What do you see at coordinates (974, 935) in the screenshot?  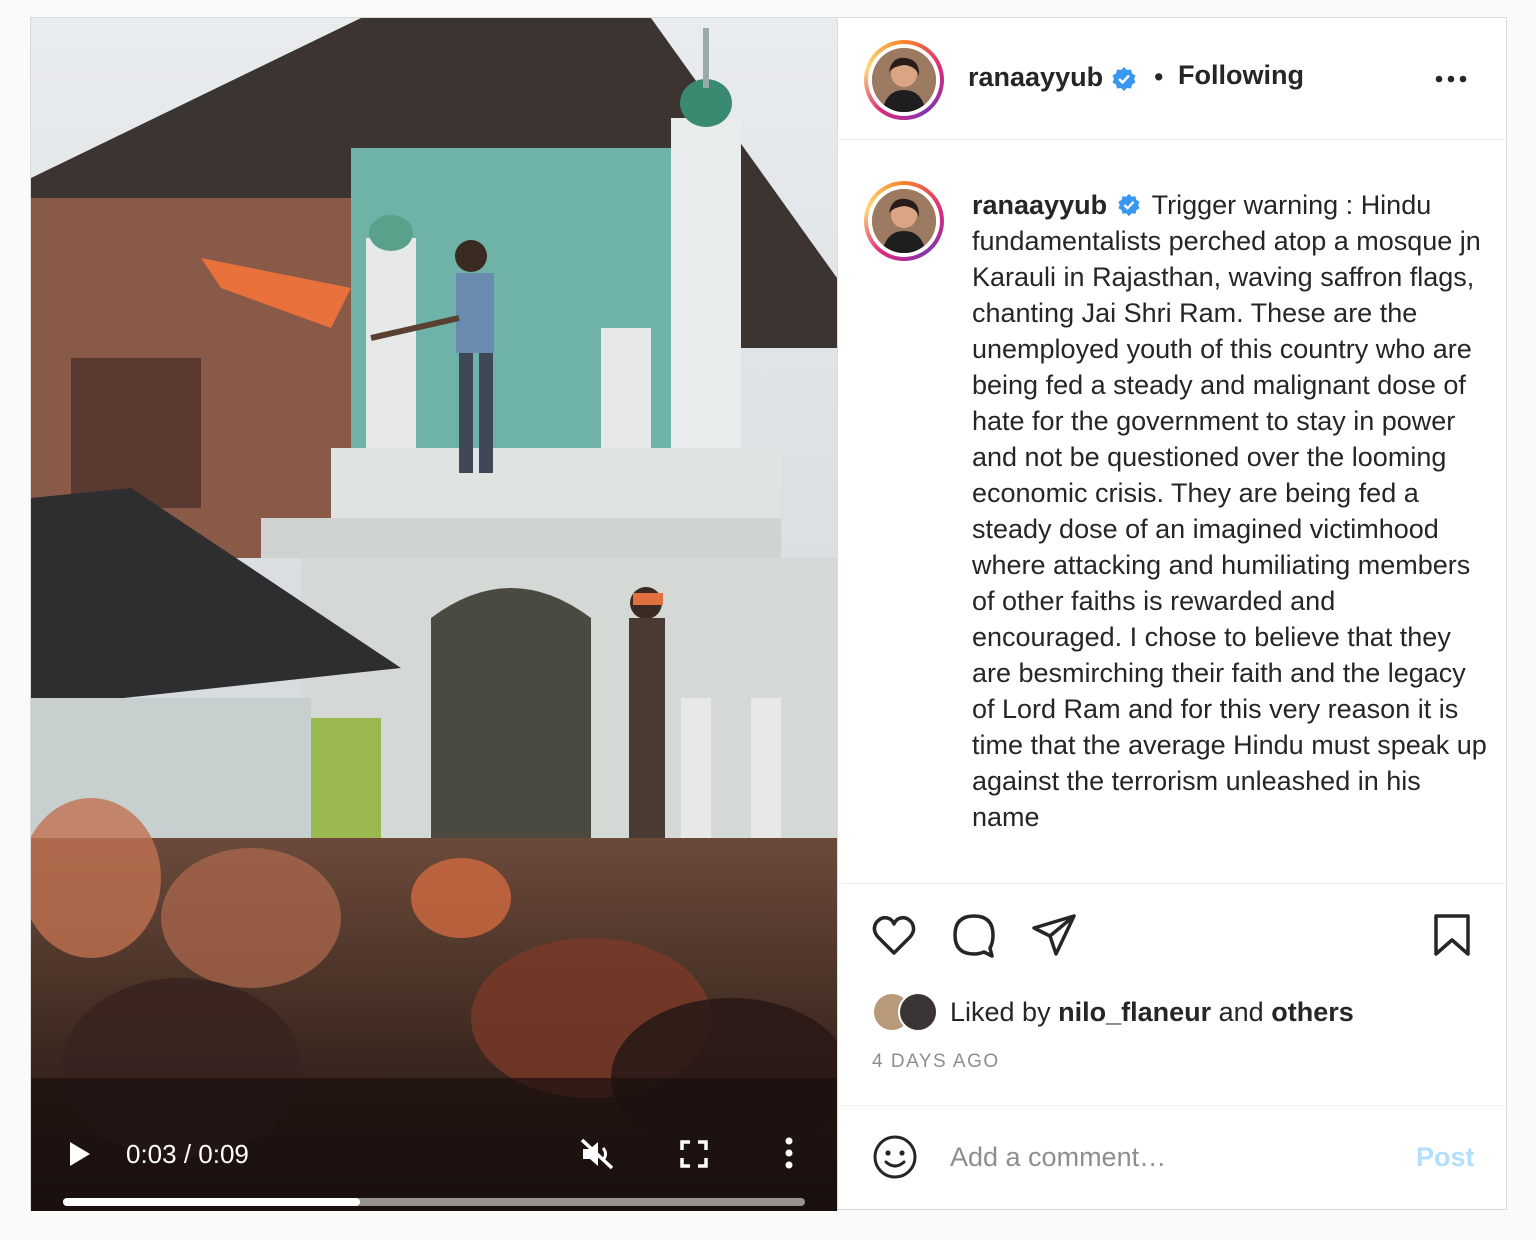 I see `comment-icon` at bounding box center [974, 935].